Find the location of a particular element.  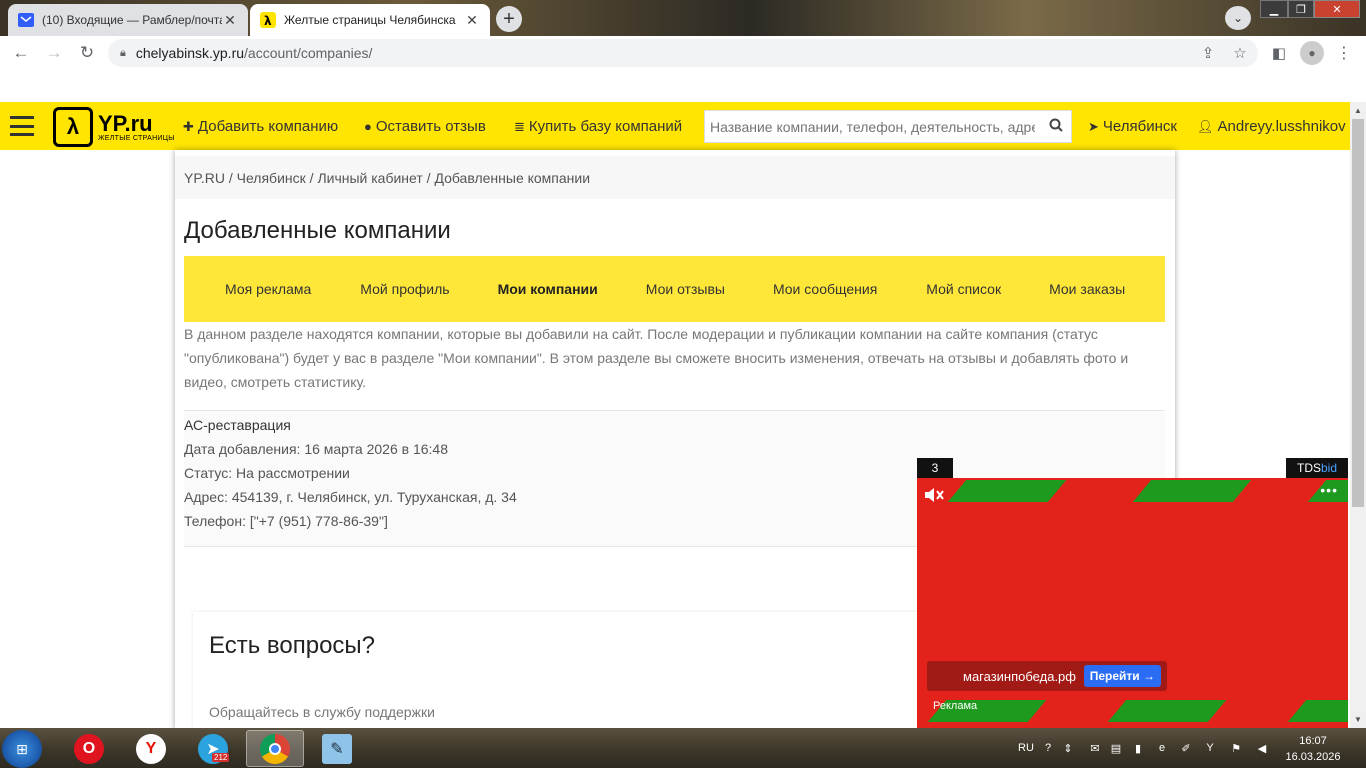

search-icon is located at coordinates (1056, 126).